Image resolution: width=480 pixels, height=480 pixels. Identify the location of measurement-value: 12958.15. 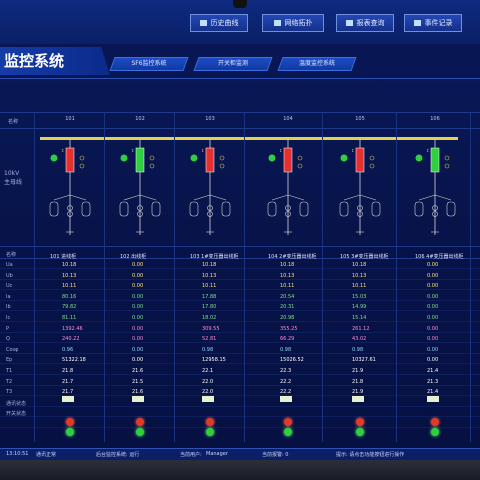
(214, 360).